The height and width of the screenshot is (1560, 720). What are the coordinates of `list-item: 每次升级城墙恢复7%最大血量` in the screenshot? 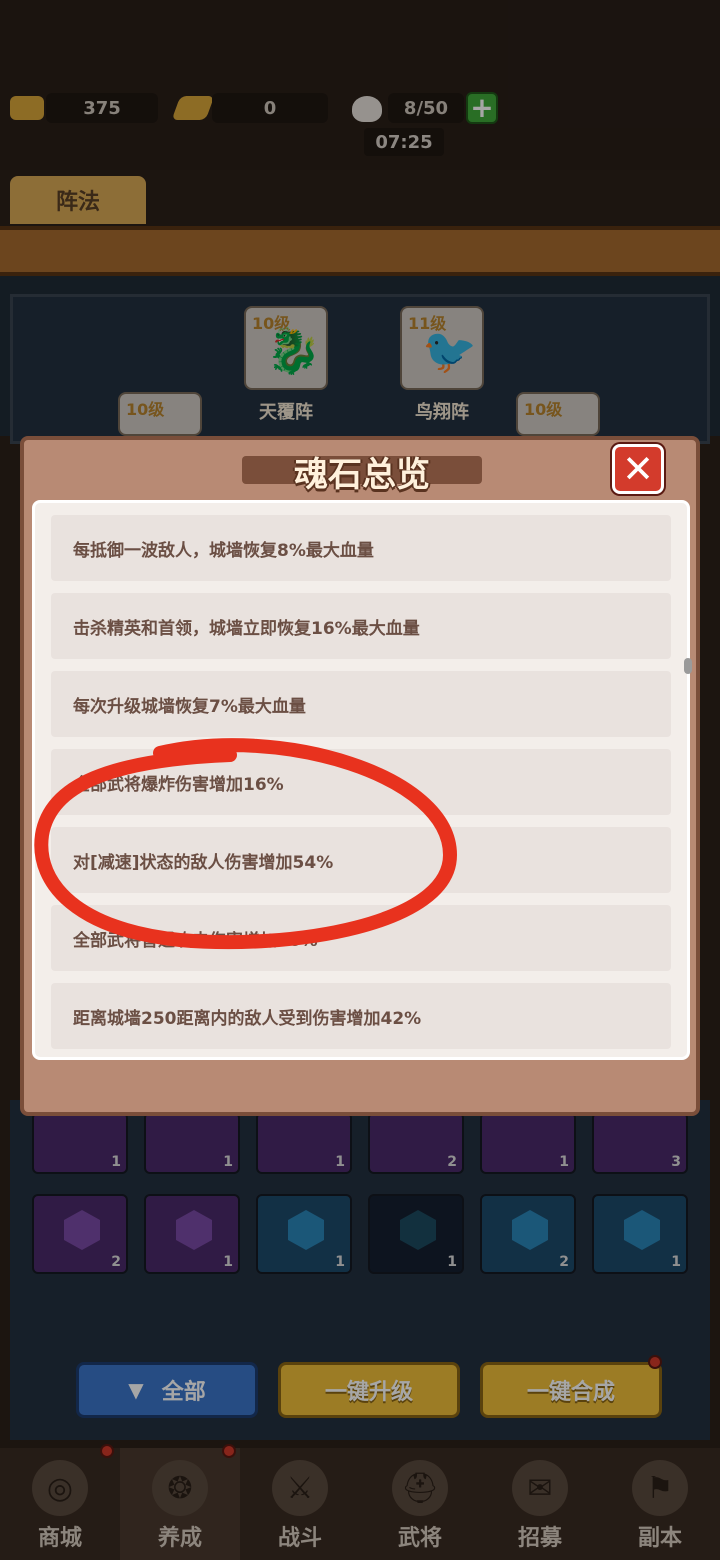 It's located at (361, 704).